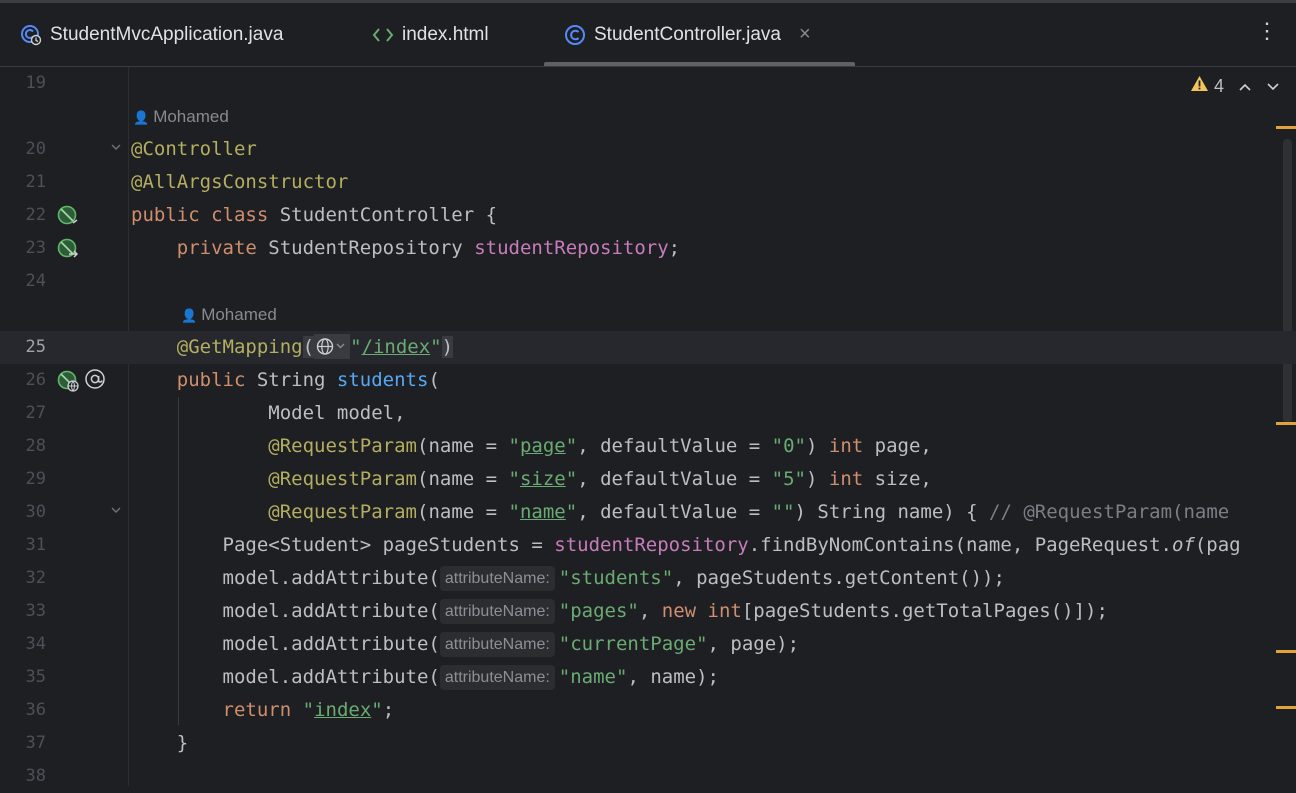 The height and width of the screenshot is (793, 1296). What do you see at coordinates (575, 35) in the screenshot?
I see `class-icon` at bounding box center [575, 35].